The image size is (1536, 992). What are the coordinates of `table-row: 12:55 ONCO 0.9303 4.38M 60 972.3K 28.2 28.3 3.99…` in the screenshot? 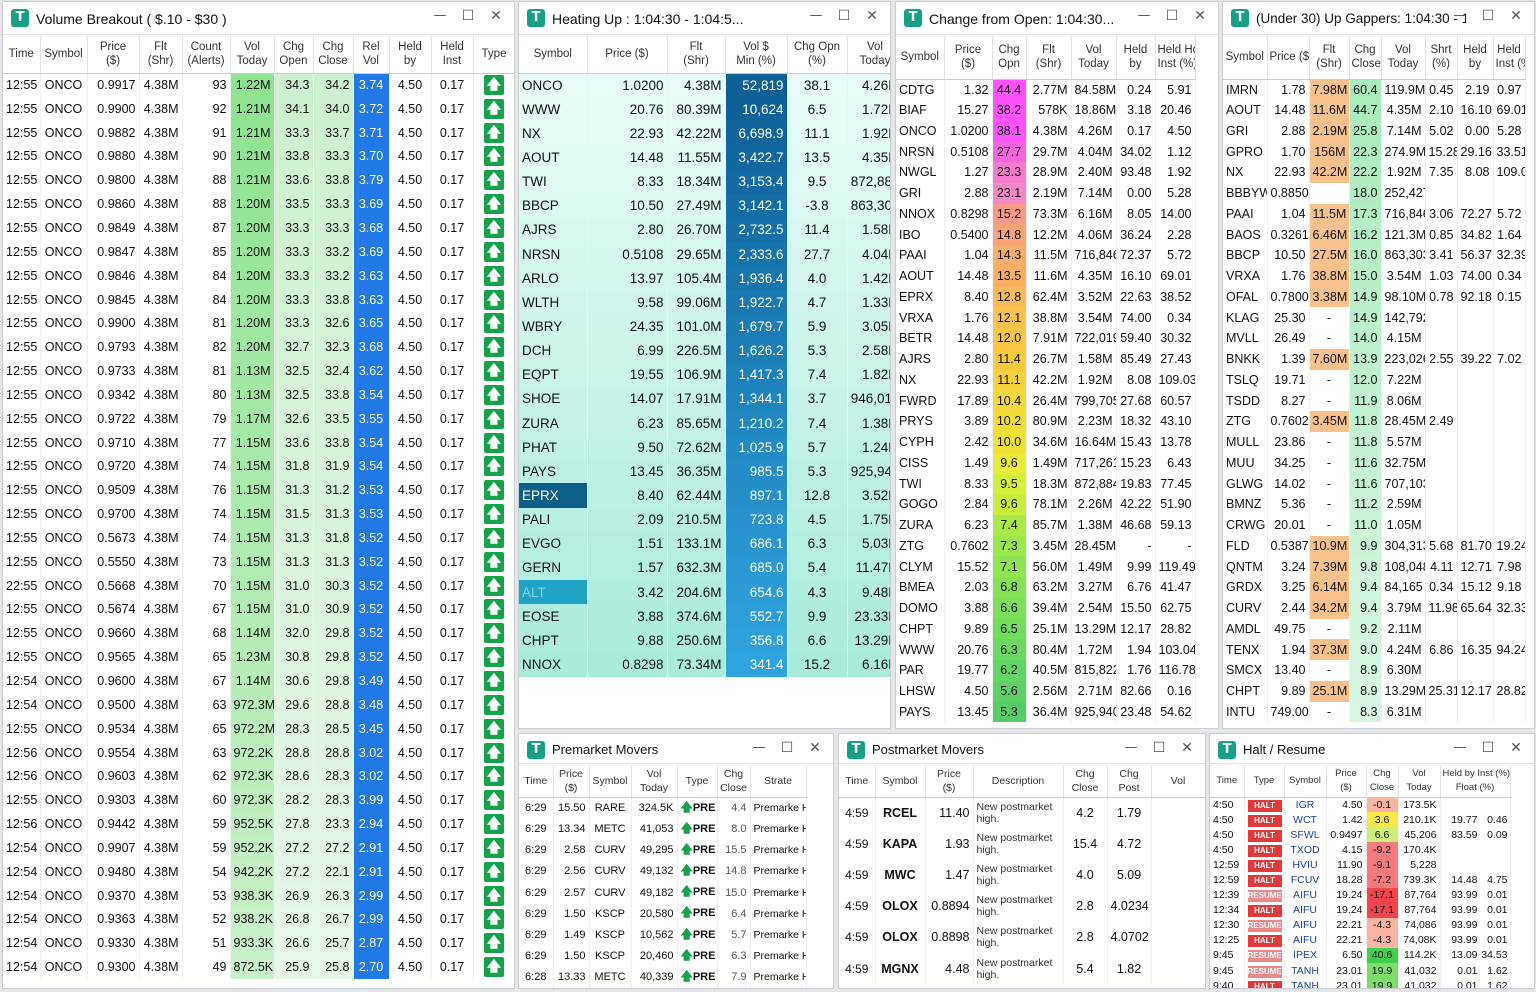 It's located at (258, 800).